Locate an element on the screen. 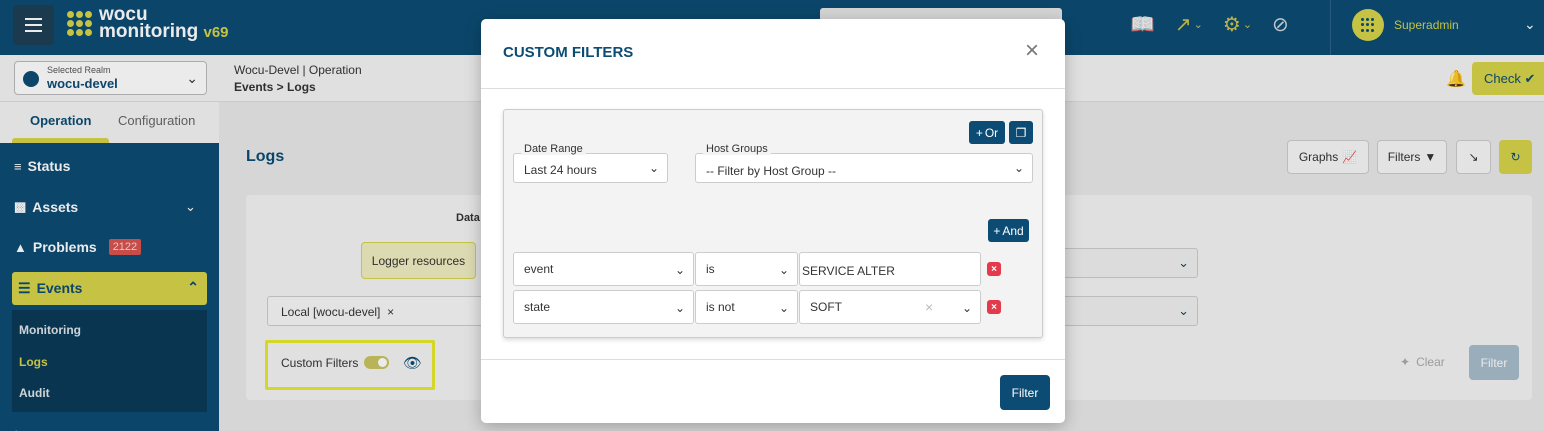 This screenshot has width=1544, height=431. date-range-label: Date Range is located at coordinates (553, 149).